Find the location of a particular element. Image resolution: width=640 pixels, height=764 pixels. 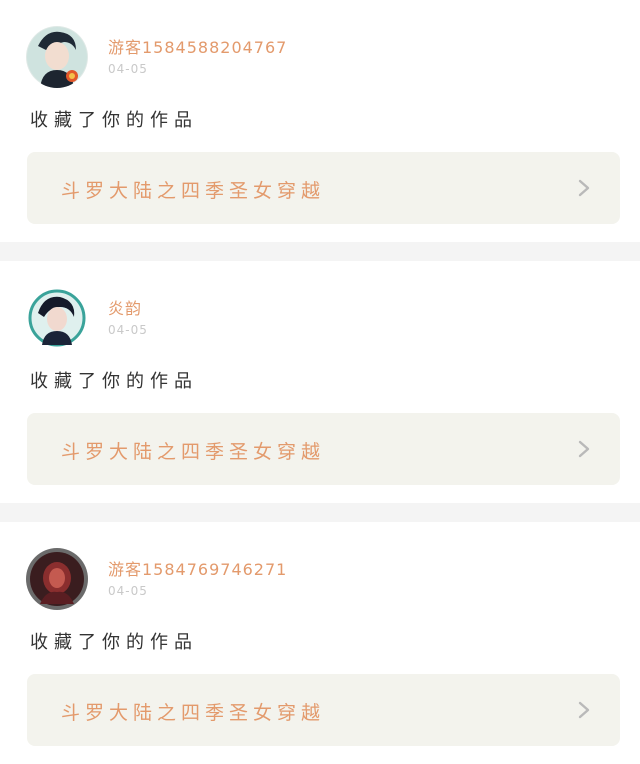

username: 炎韵 is located at coordinates (125, 307).